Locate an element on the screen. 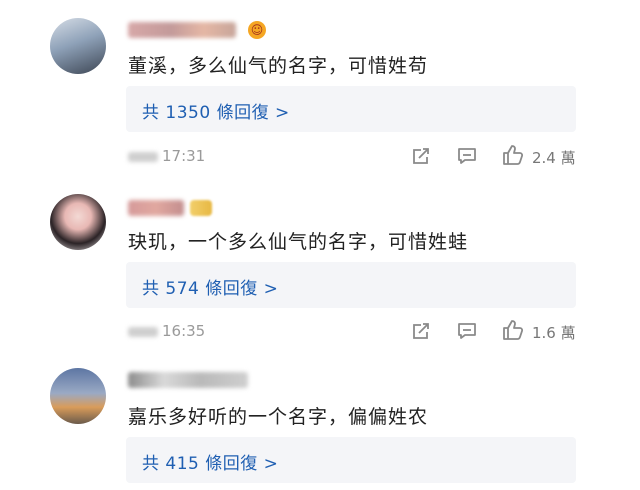  comment-text: 玦玑，一个多么仙气的名字，可惜姓蛙 is located at coordinates (298, 242).